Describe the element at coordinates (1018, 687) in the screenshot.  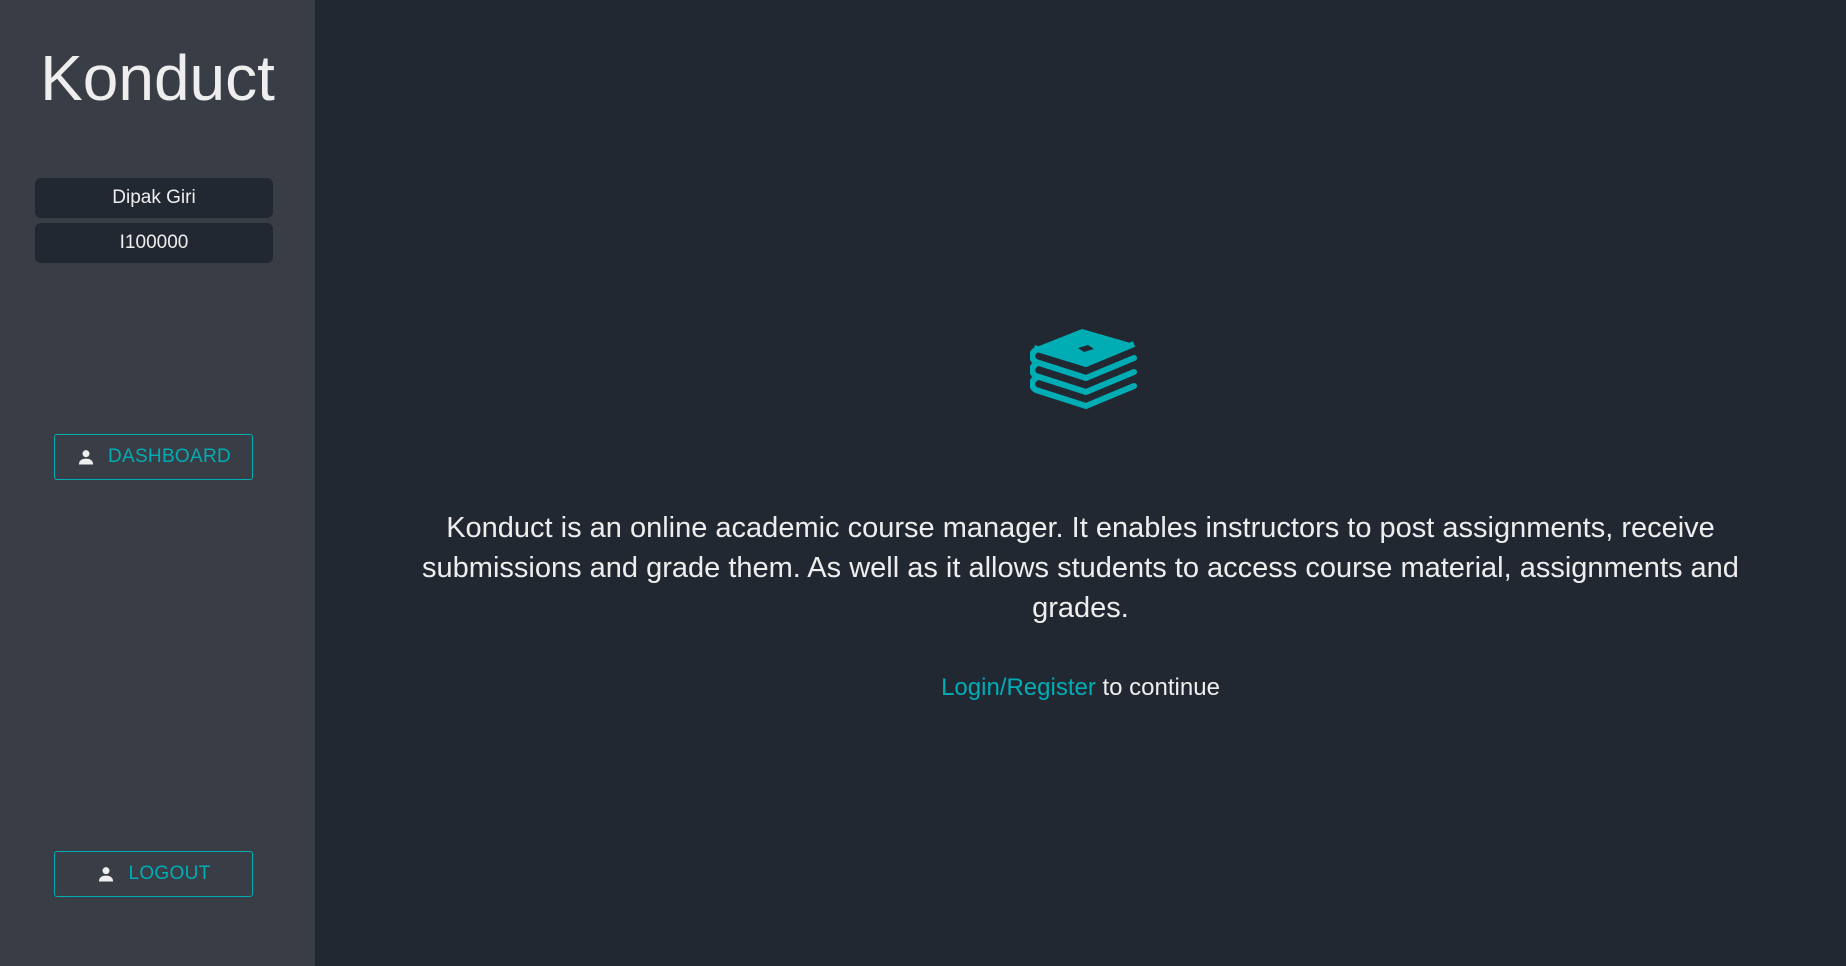
I see `login-register-link: Login/Register` at that location.